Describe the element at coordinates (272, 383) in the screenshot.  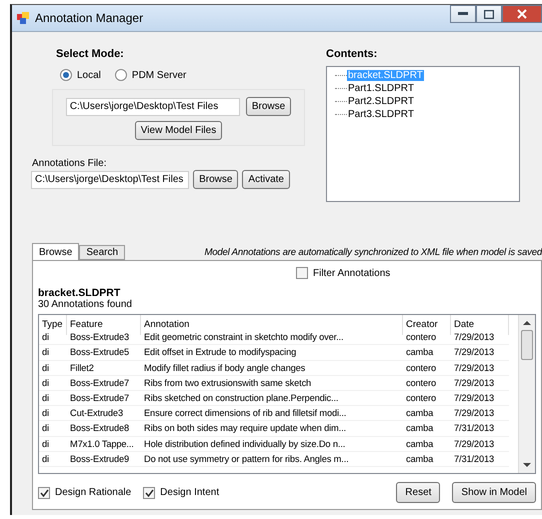
I see `table-cell: Ribs from two extrusionswith same sketch` at that location.